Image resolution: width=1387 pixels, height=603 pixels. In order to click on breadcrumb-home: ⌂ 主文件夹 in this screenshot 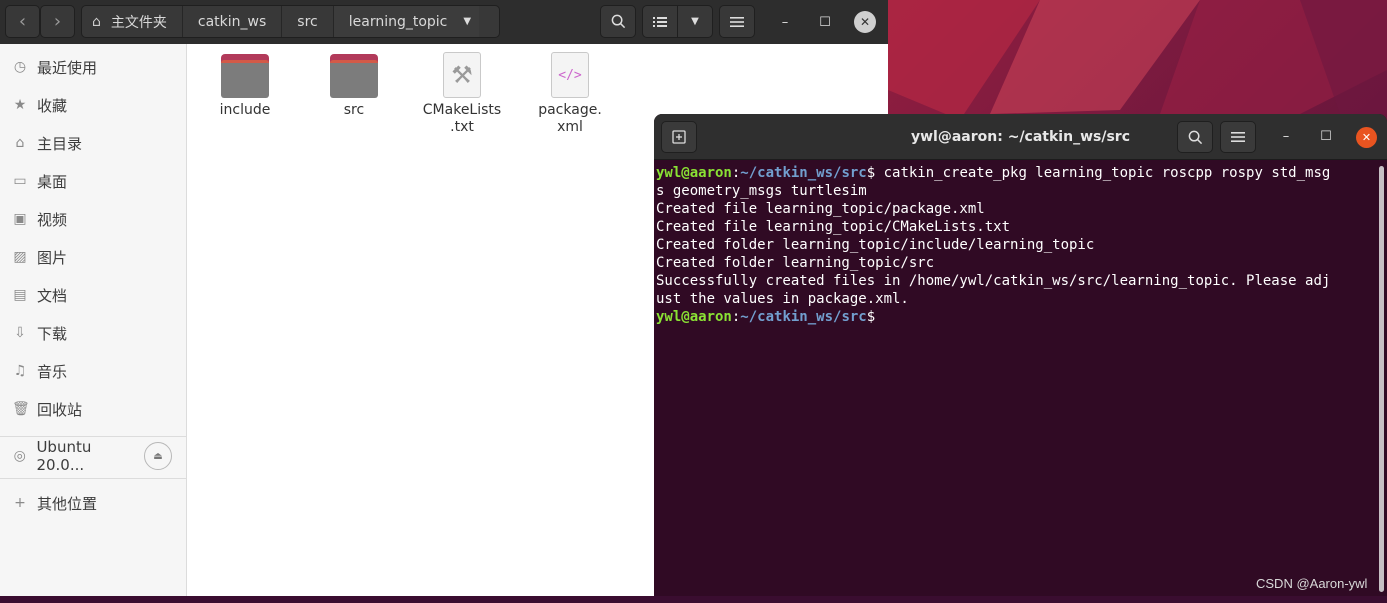, I will do `click(132, 21)`.